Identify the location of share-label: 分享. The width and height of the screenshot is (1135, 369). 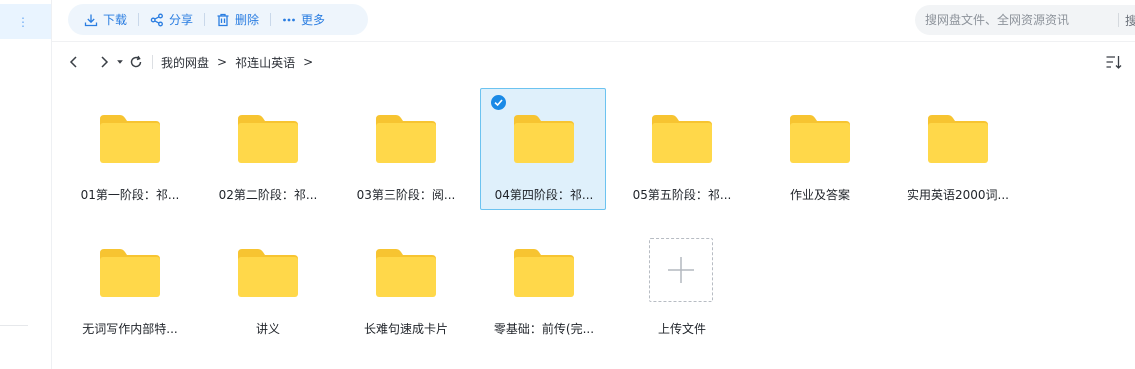
(181, 20).